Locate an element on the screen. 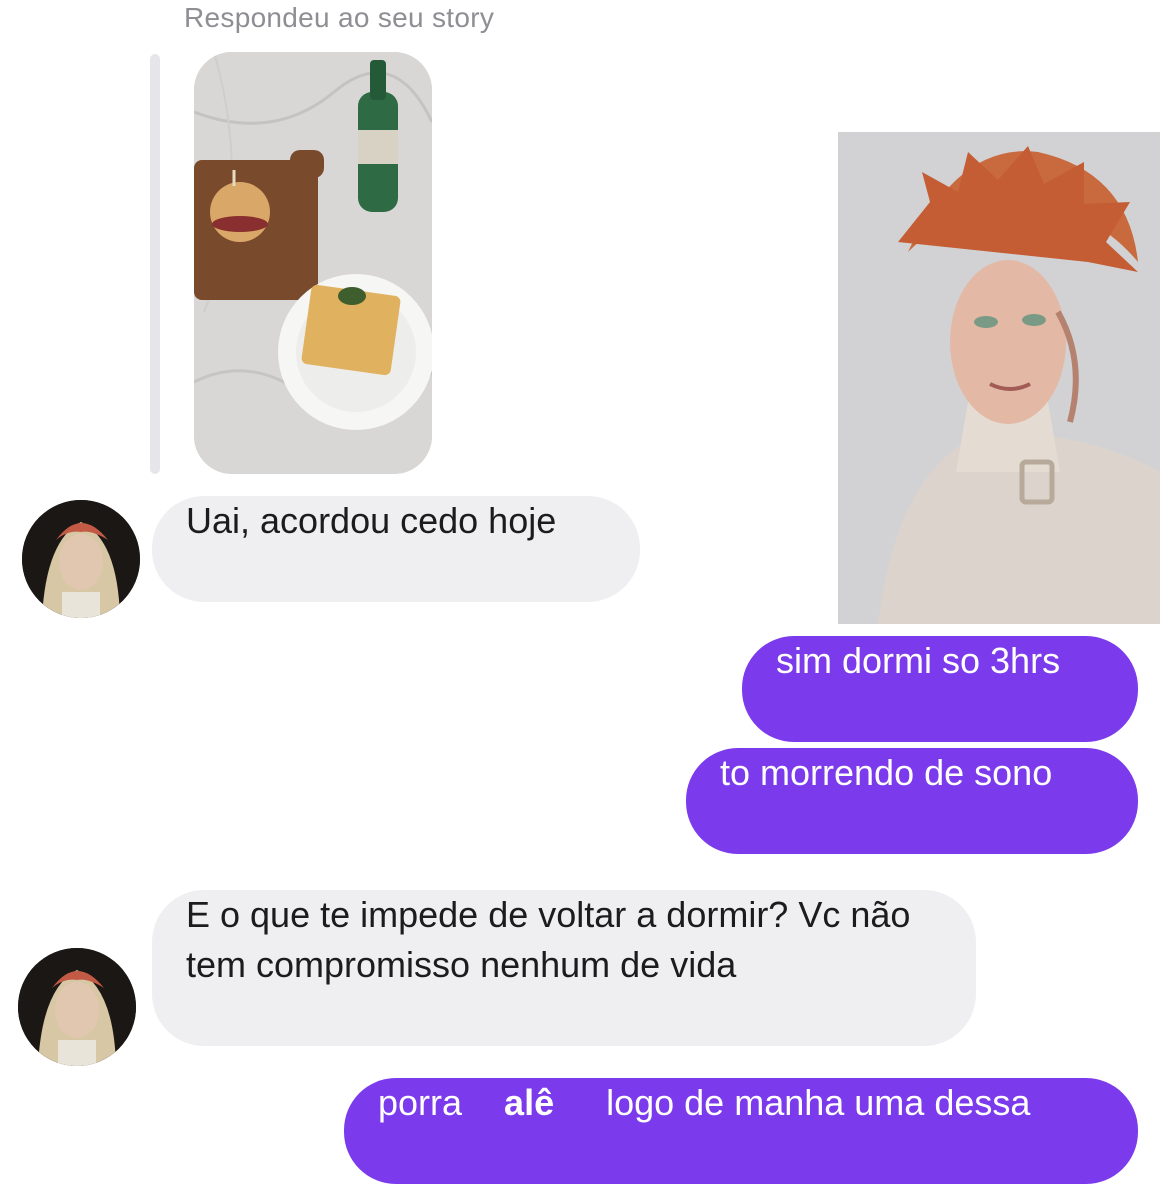  incoming-message: Uai, acordou cedo hoje is located at coordinates (396, 549).